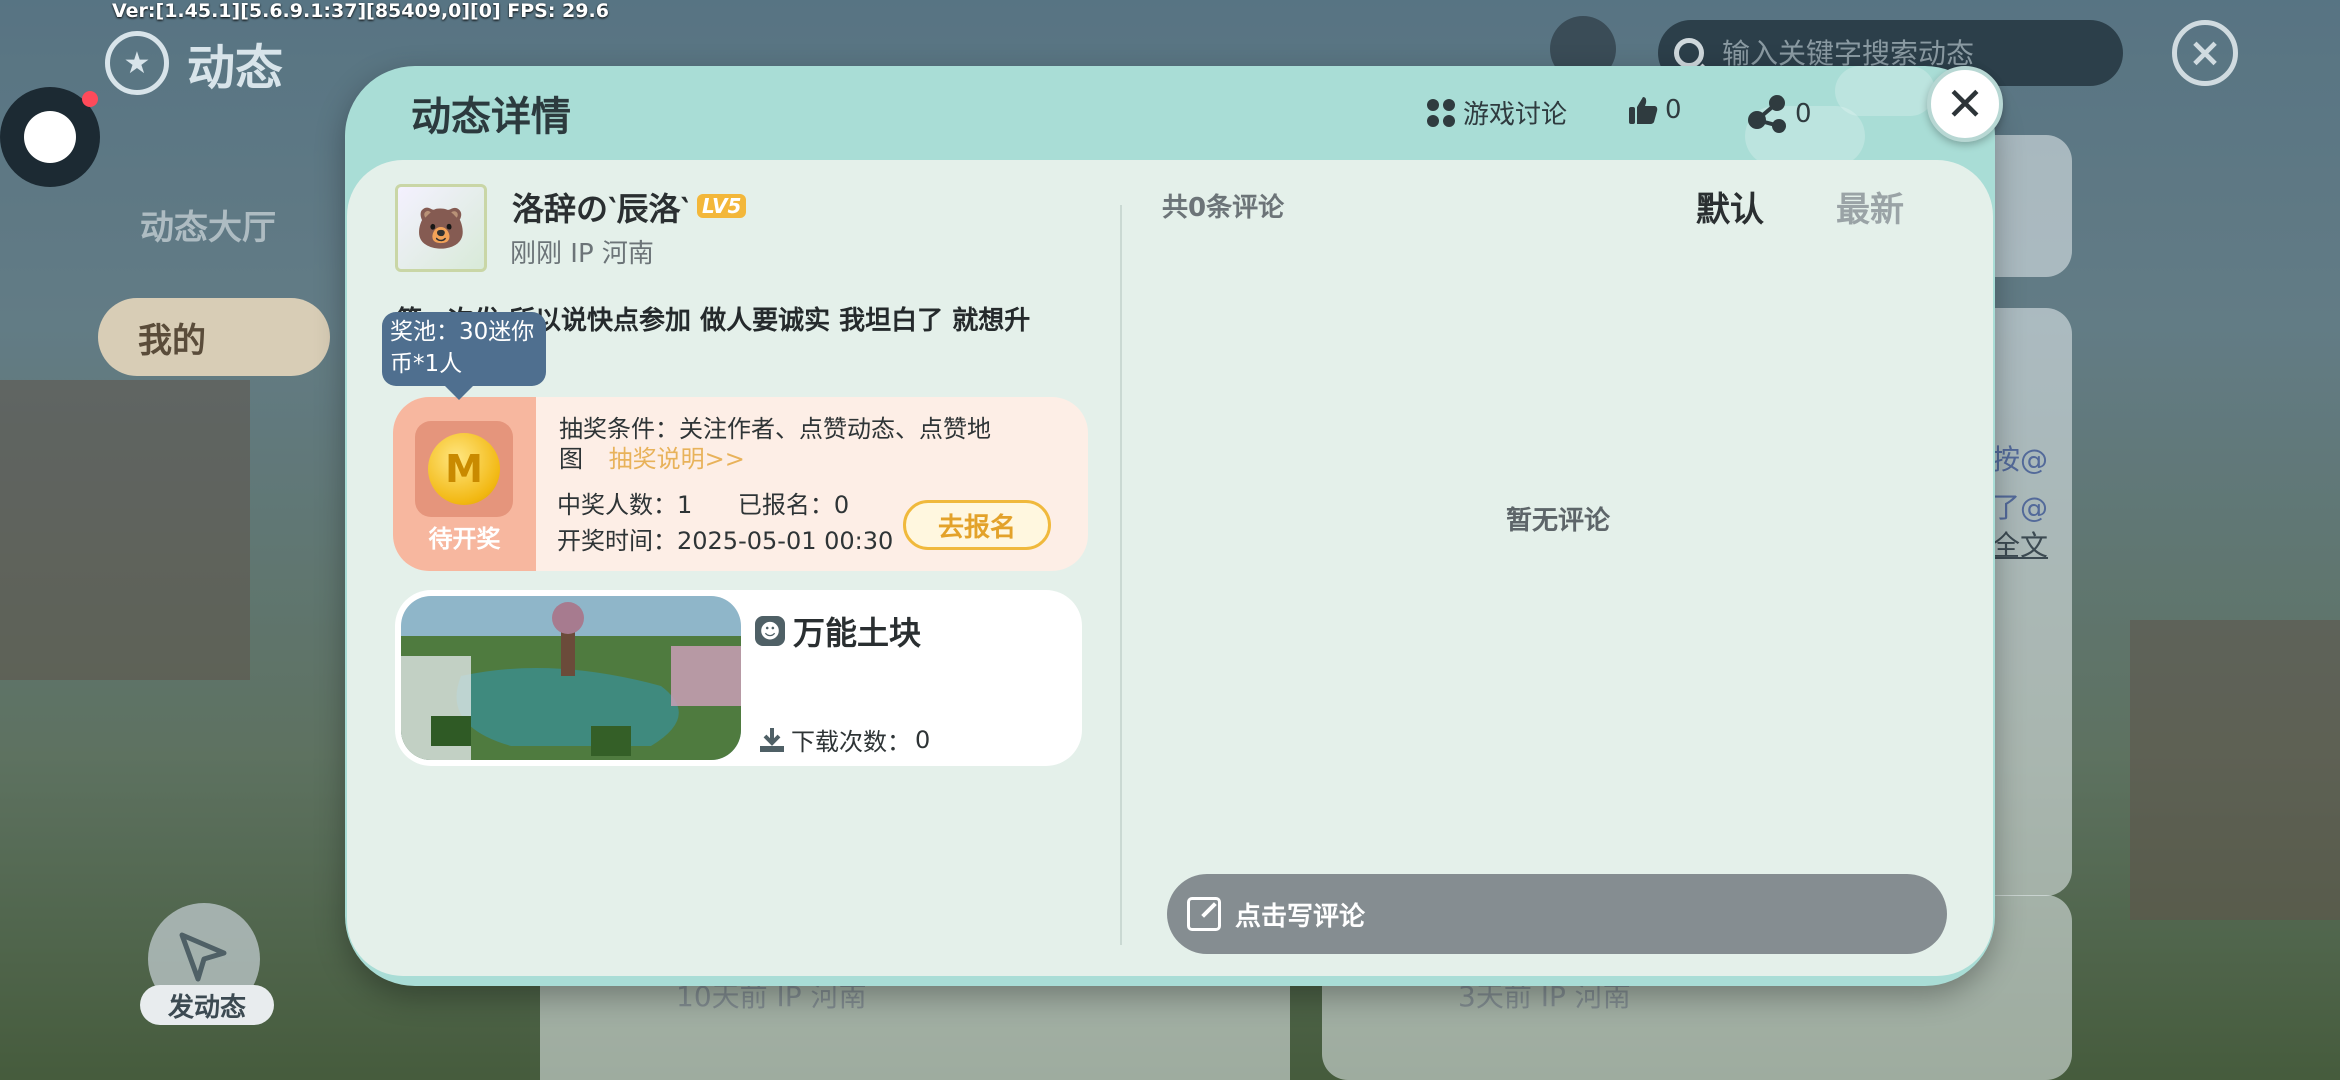  What do you see at coordinates (536, 254) in the screenshot?
I see `post-time: 刚刚` at bounding box center [536, 254].